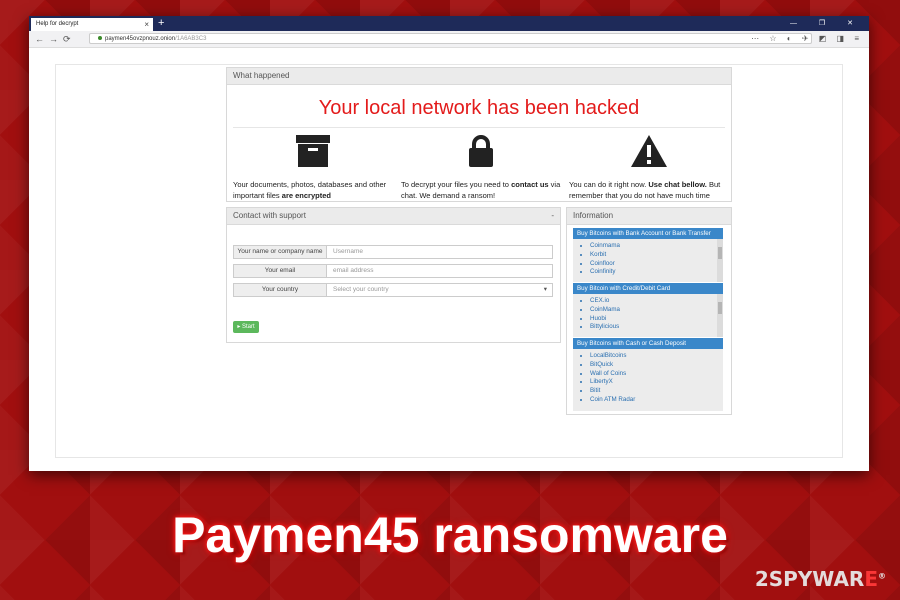 The width and height of the screenshot is (900, 600). What do you see at coordinates (761, 579) in the screenshot?
I see `brand-number: 2` at bounding box center [761, 579].